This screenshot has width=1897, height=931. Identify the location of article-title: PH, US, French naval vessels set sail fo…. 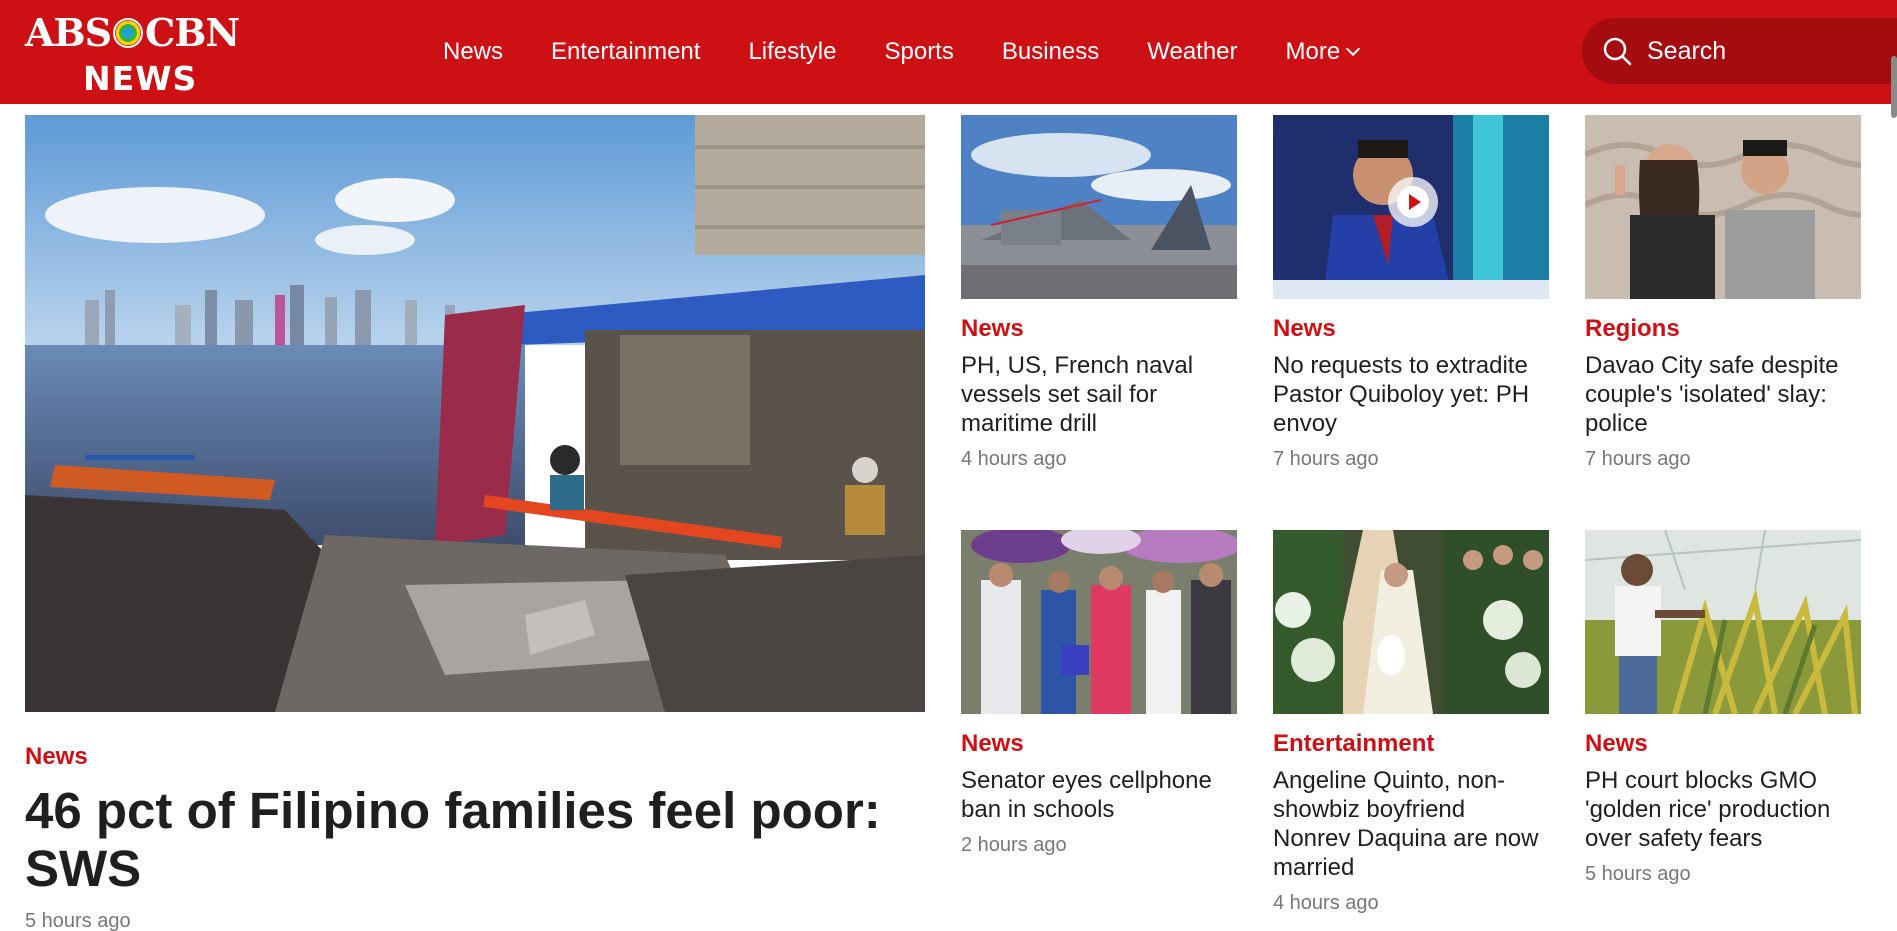
(1099, 394).